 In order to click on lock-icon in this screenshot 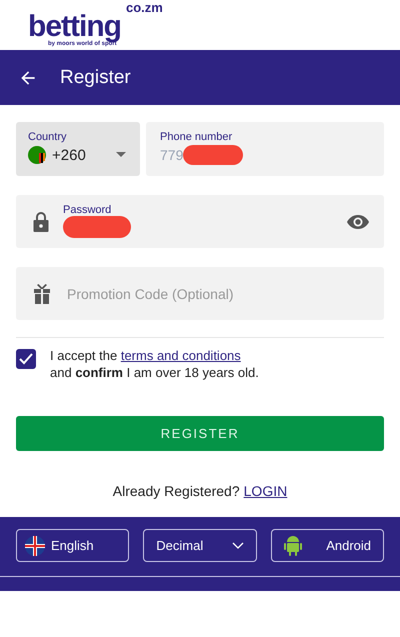, I will do `click(41, 222)`.